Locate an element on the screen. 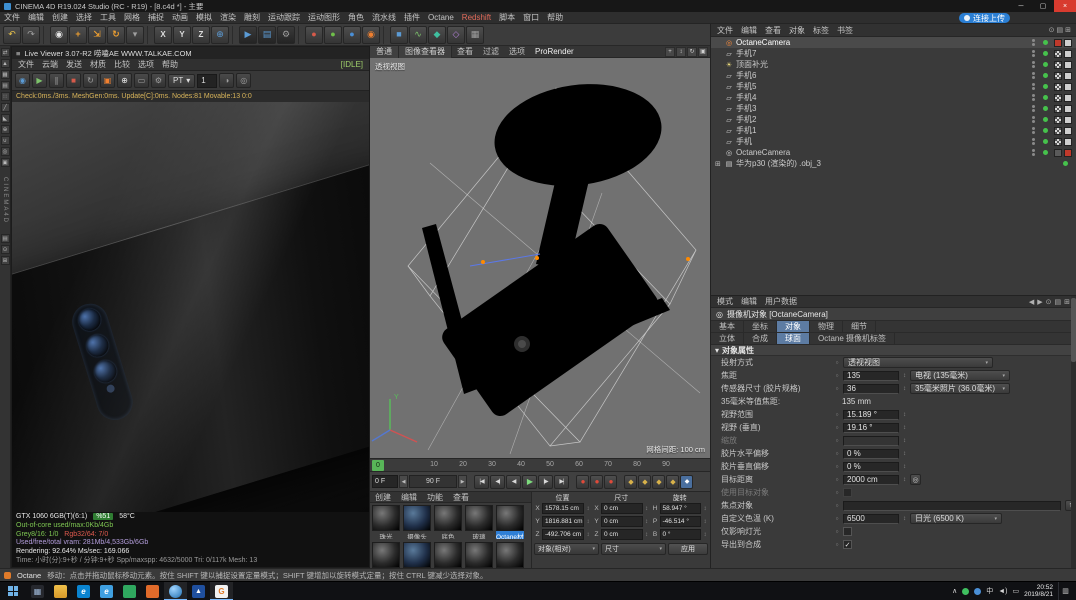 Image resolution: width=1076 pixels, height=600 pixels. plugin-red-button: ● is located at coordinates (314, 34).